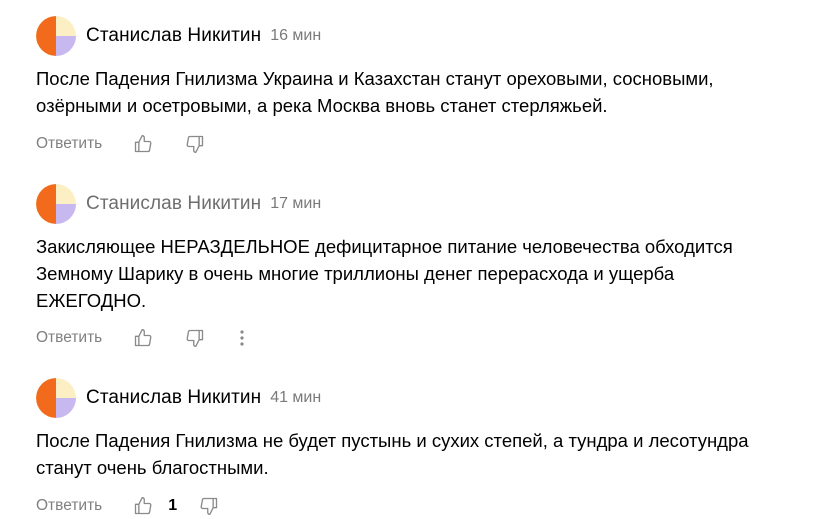  What do you see at coordinates (296, 35) in the screenshot?
I see `comment-time: 16 мин` at bounding box center [296, 35].